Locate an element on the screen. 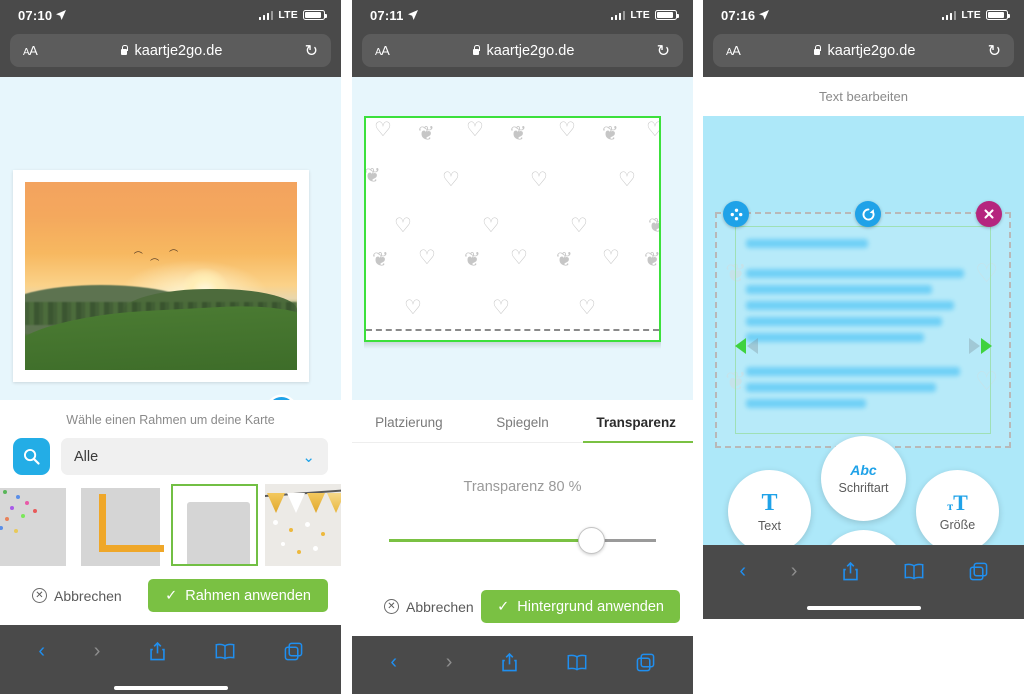 Image resolution: width=1024 pixels, height=694 pixels. radial-button-schriftart: Abc Schriftart is located at coordinates (863, 478).